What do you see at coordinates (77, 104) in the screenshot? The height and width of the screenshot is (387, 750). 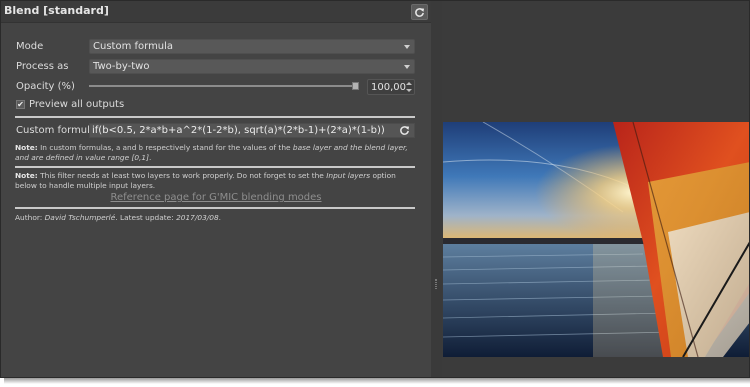 I see `preview-all-outputs-label: Preview all outputs` at bounding box center [77, 104].